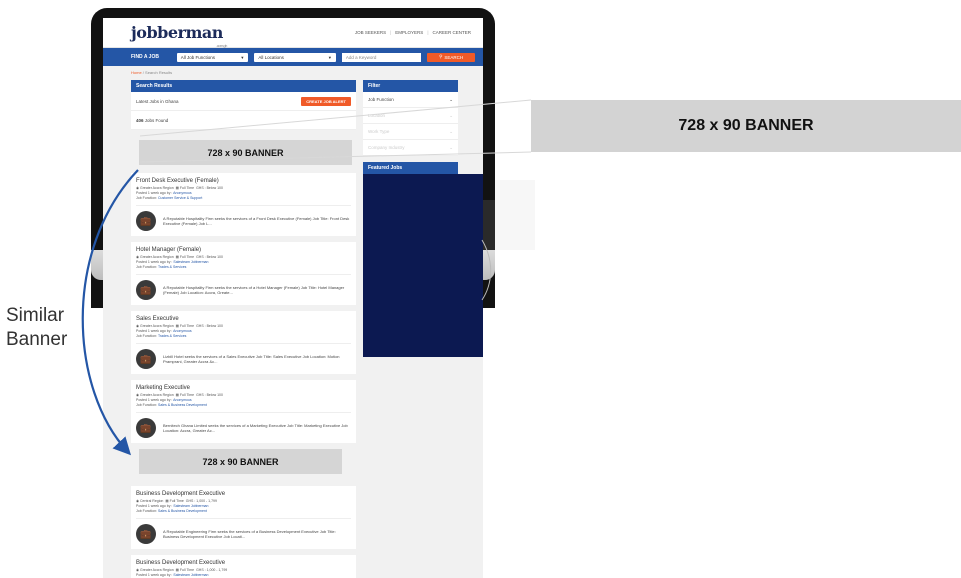  What do you see at coordinates (410, 86) in the screenshot?
I see `filter-header: Filter` at bounding box center [410, 86].